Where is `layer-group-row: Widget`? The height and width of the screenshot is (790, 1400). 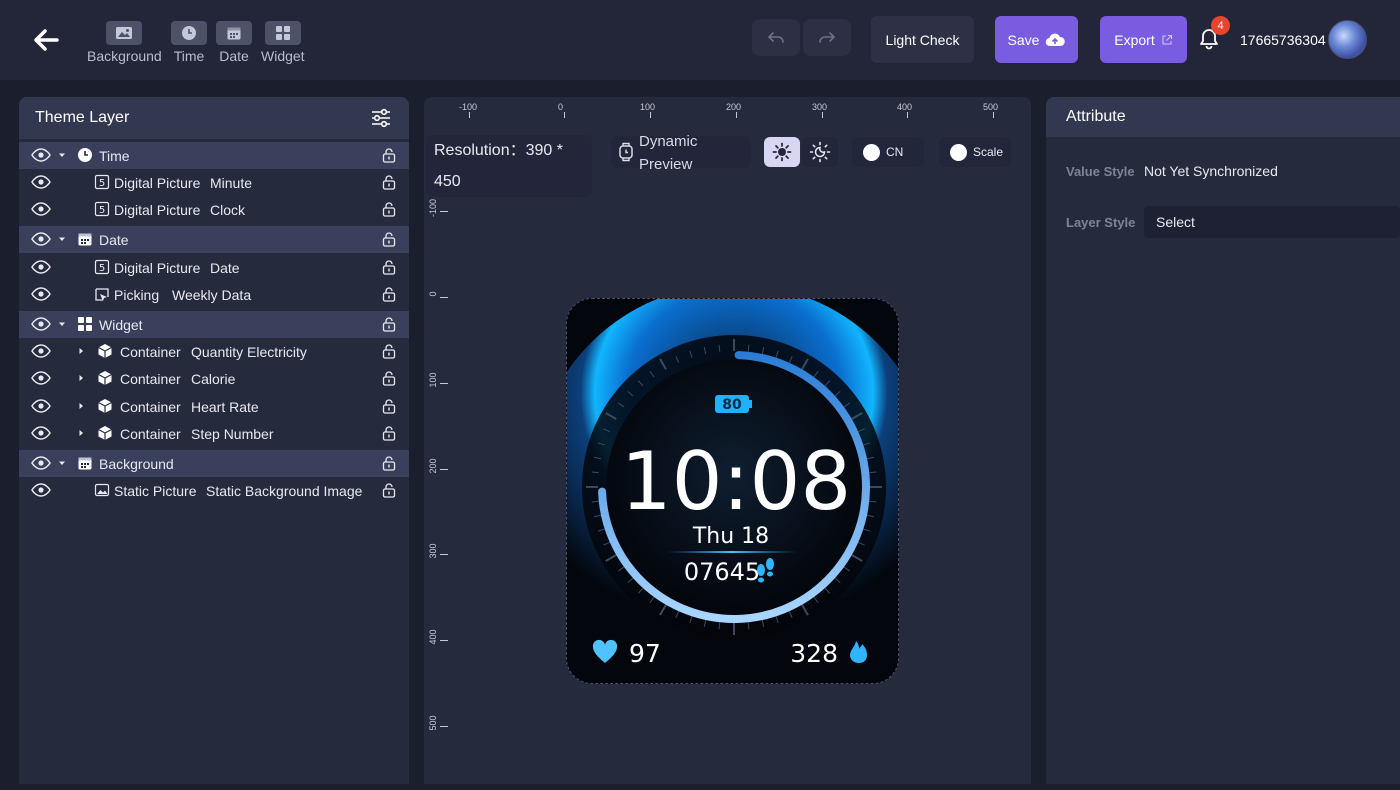
layer-group-row: Widget is located at coordinates (214, 324).